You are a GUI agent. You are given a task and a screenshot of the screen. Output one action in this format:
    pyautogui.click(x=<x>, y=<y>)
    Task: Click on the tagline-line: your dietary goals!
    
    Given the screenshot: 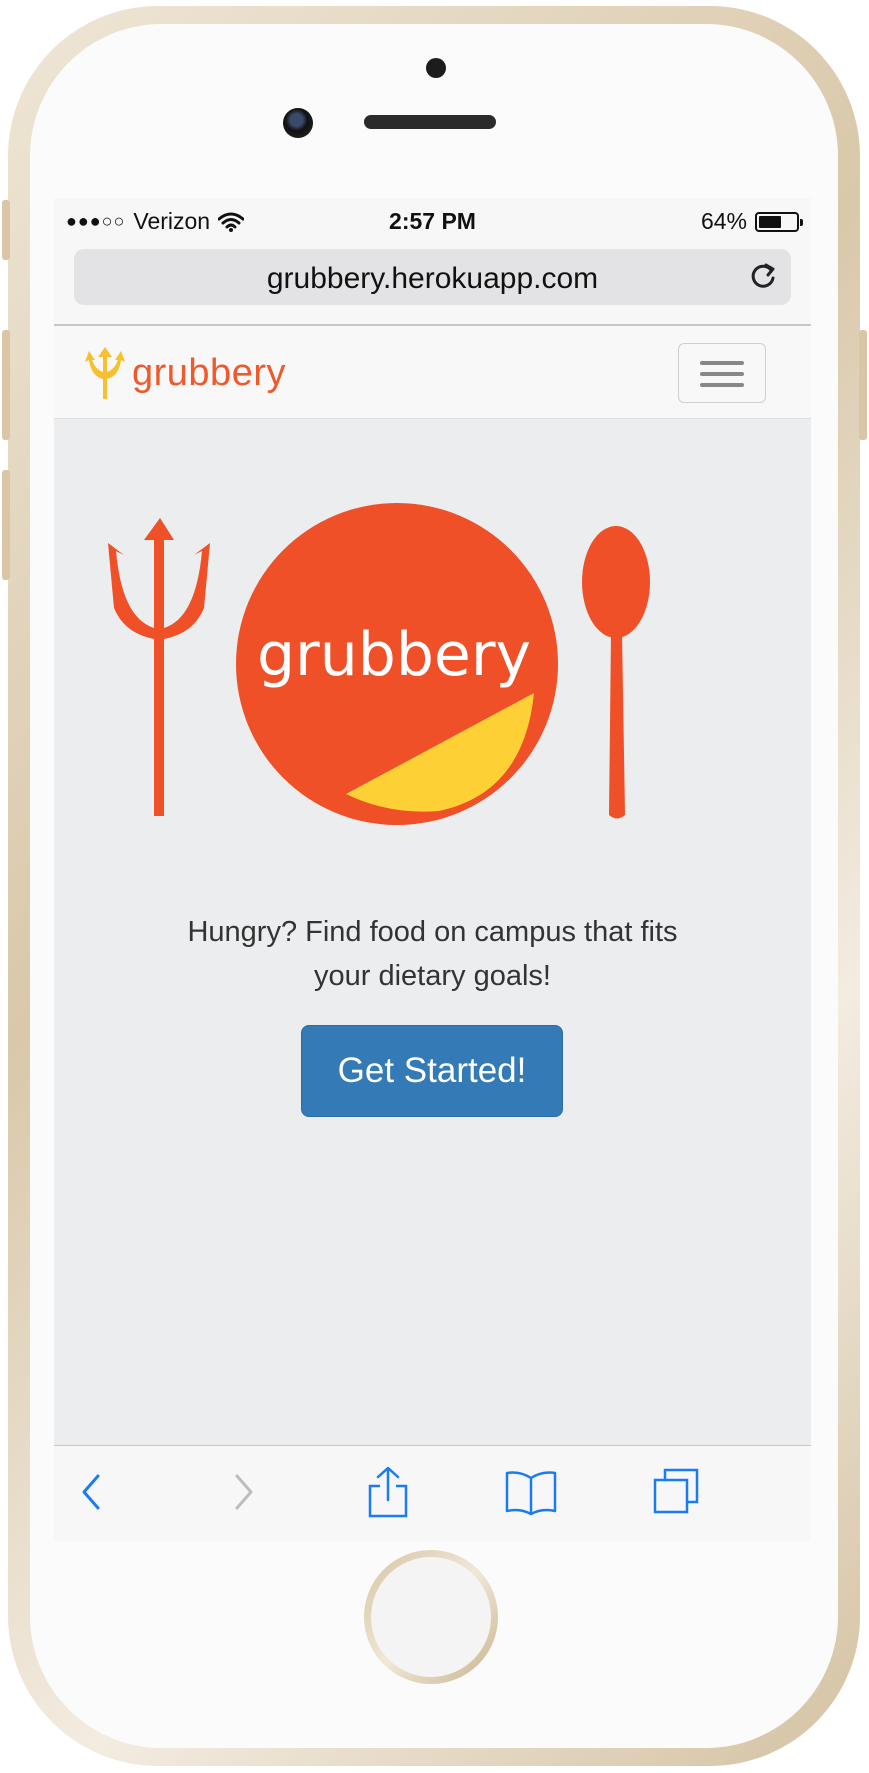 What is the action you would take?
    pyautogui.click(x=432, y=976)
    